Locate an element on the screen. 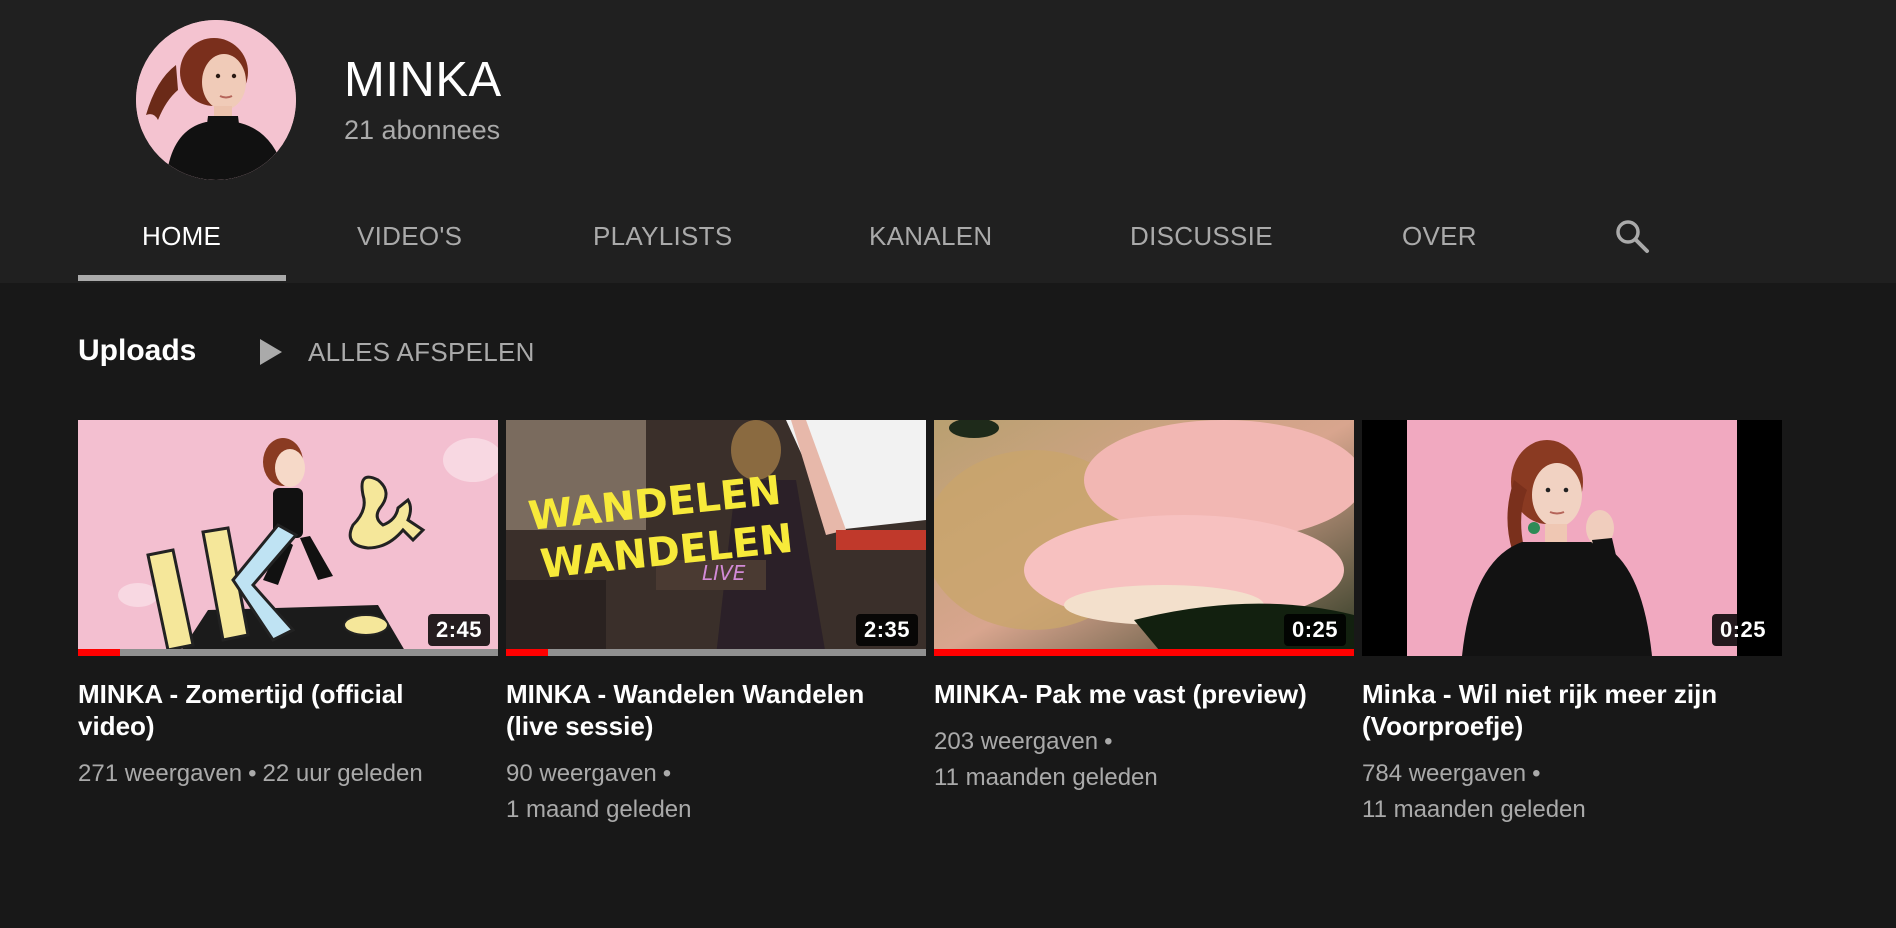  active-tab-indicator is located at coordinates (182, 278).